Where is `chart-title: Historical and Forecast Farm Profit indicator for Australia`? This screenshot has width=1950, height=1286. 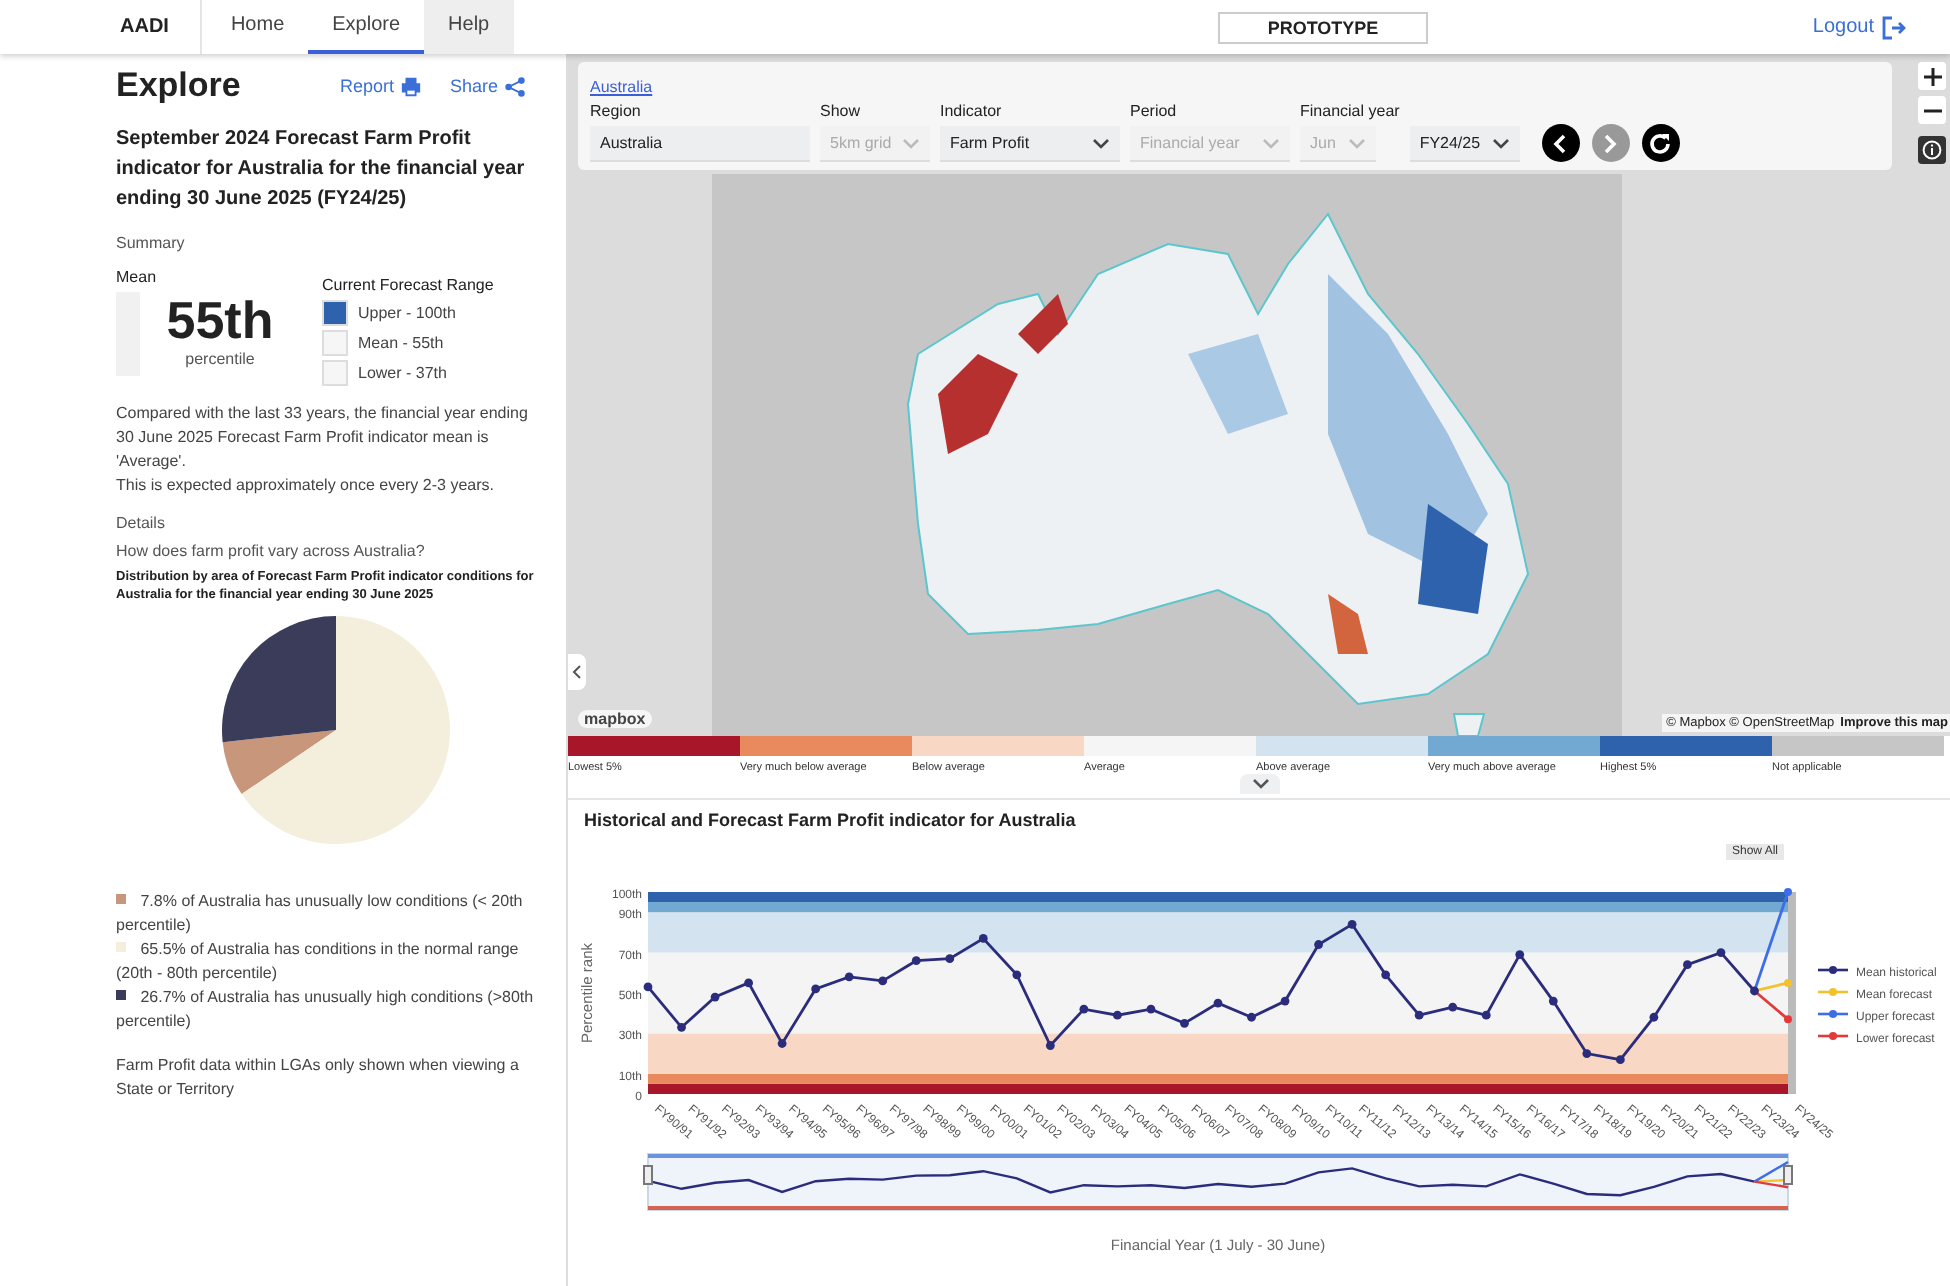 chart-title: Historical and Forecast Farm Profit indicator for Australia is located at coordinates (830, 820).